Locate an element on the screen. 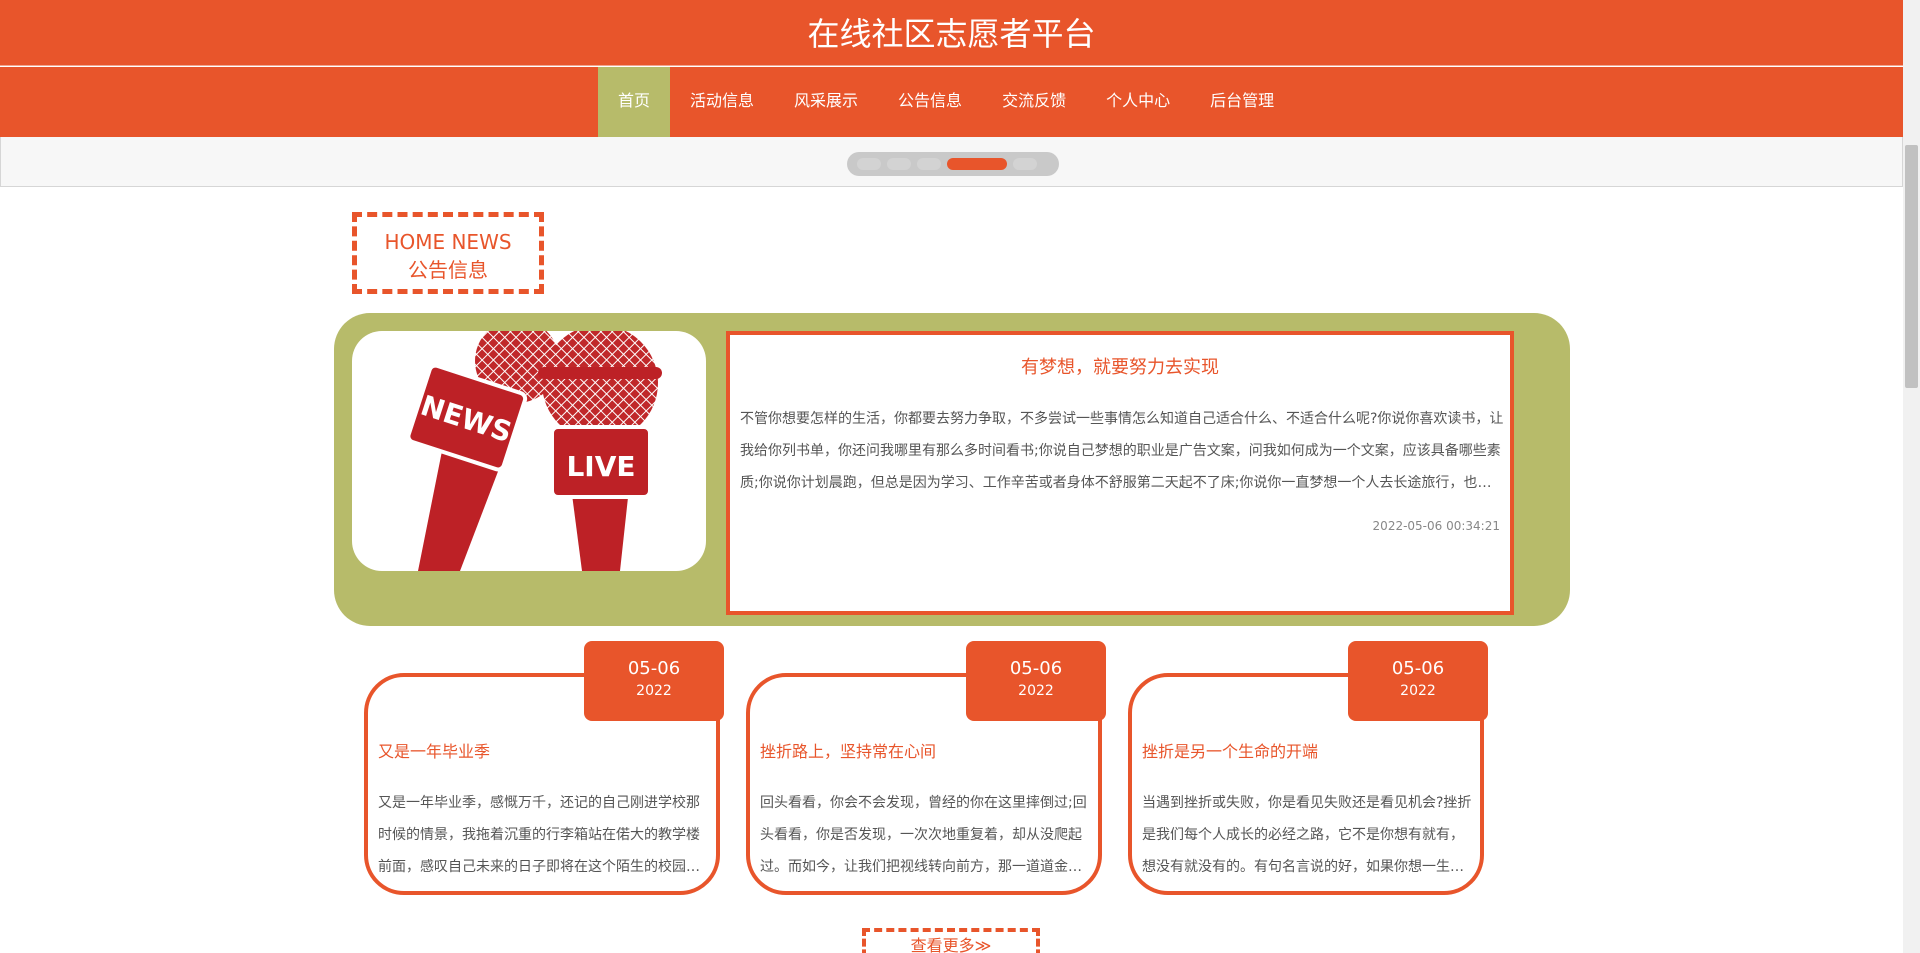 The height and width of the screenshot is (953, 1920). banner-carousel is located at coordinates (951, 162).